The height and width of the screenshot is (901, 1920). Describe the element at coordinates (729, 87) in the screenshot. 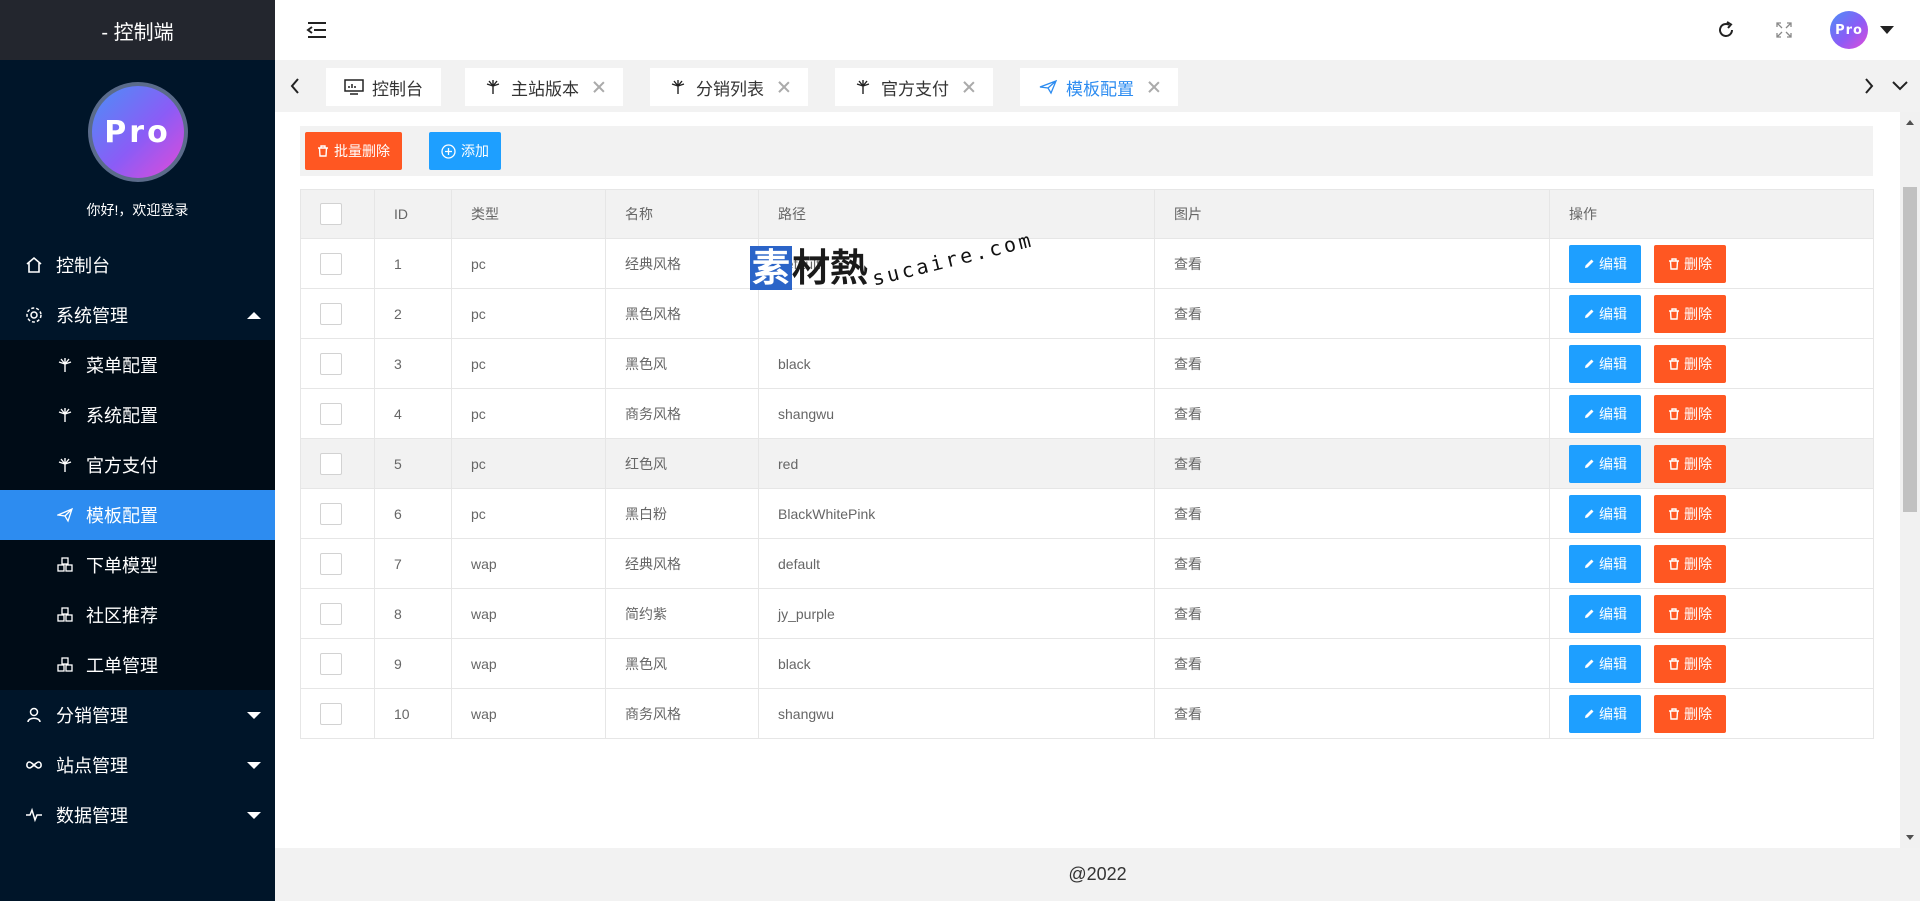

I see `tab-distribution-list: 分销列表` at that location.